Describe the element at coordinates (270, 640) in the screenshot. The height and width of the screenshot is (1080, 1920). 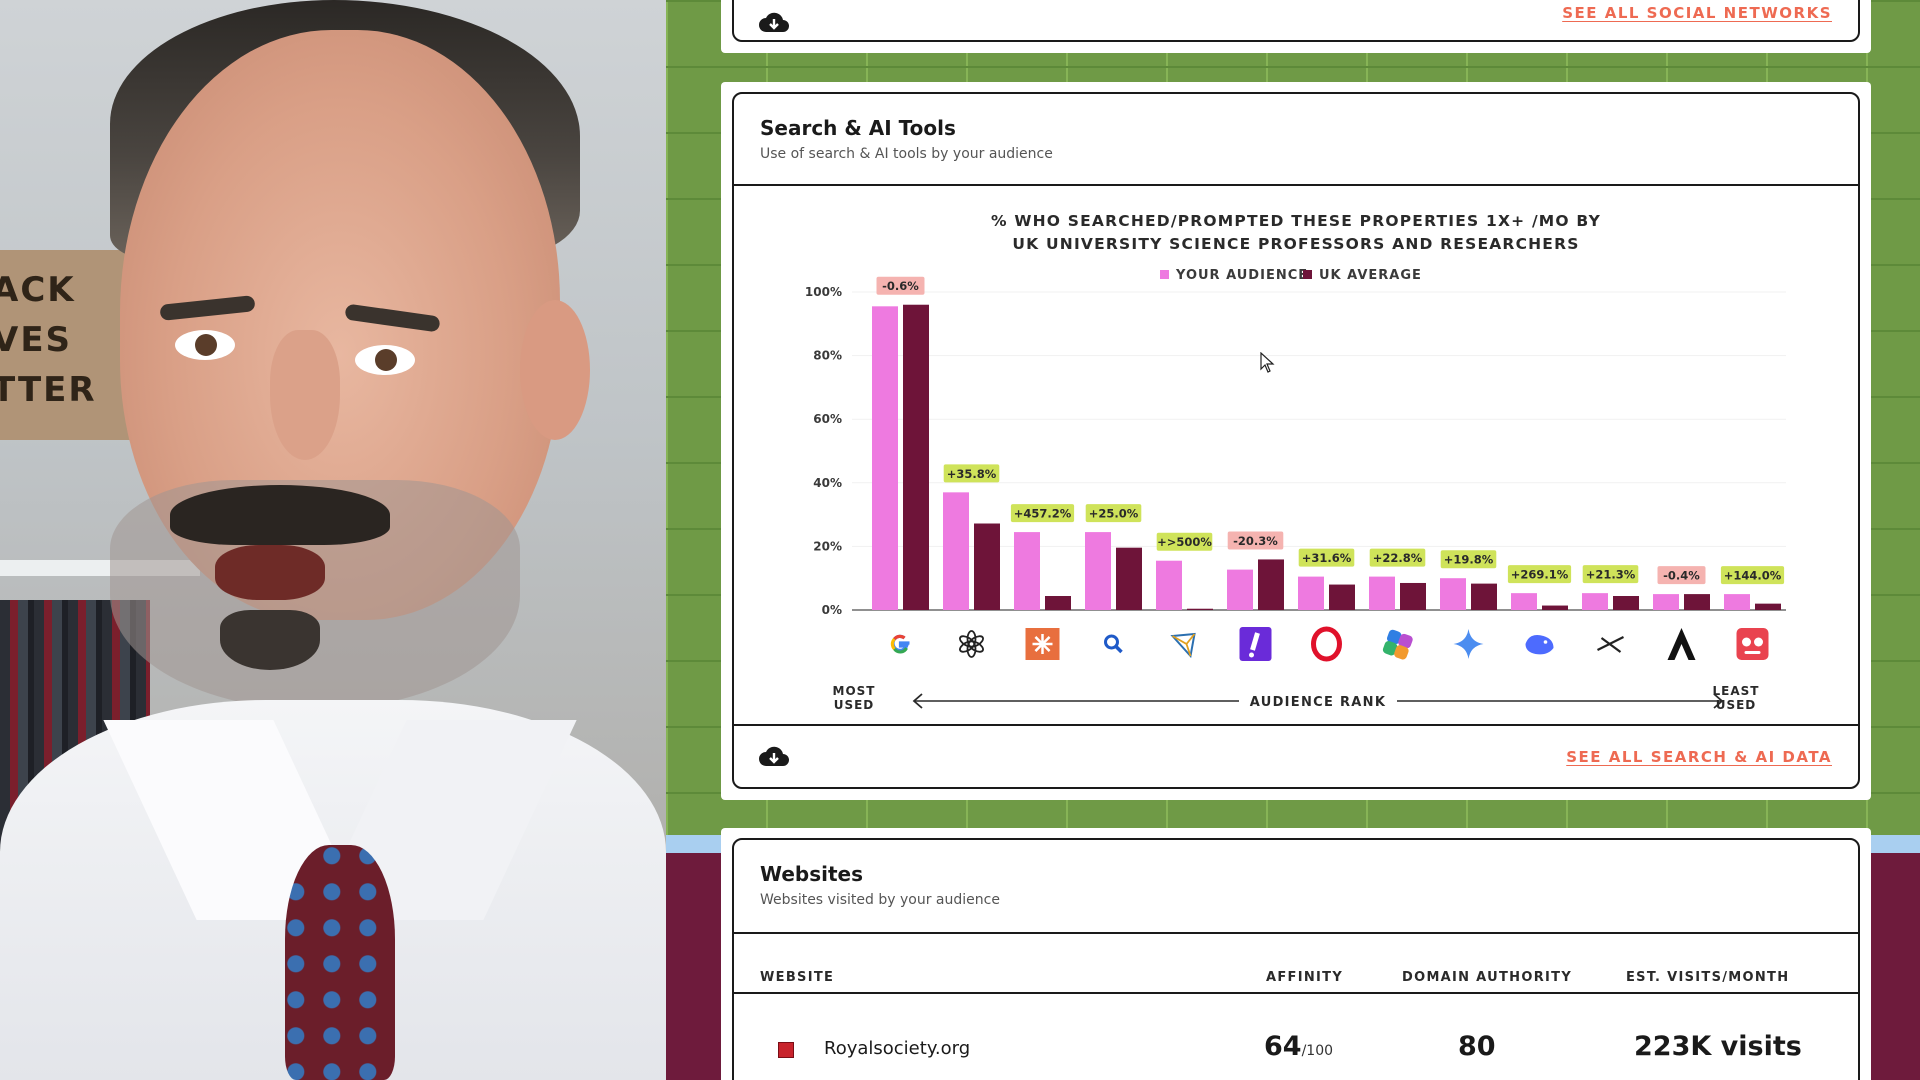
I see `presenter-goatee` at that location.